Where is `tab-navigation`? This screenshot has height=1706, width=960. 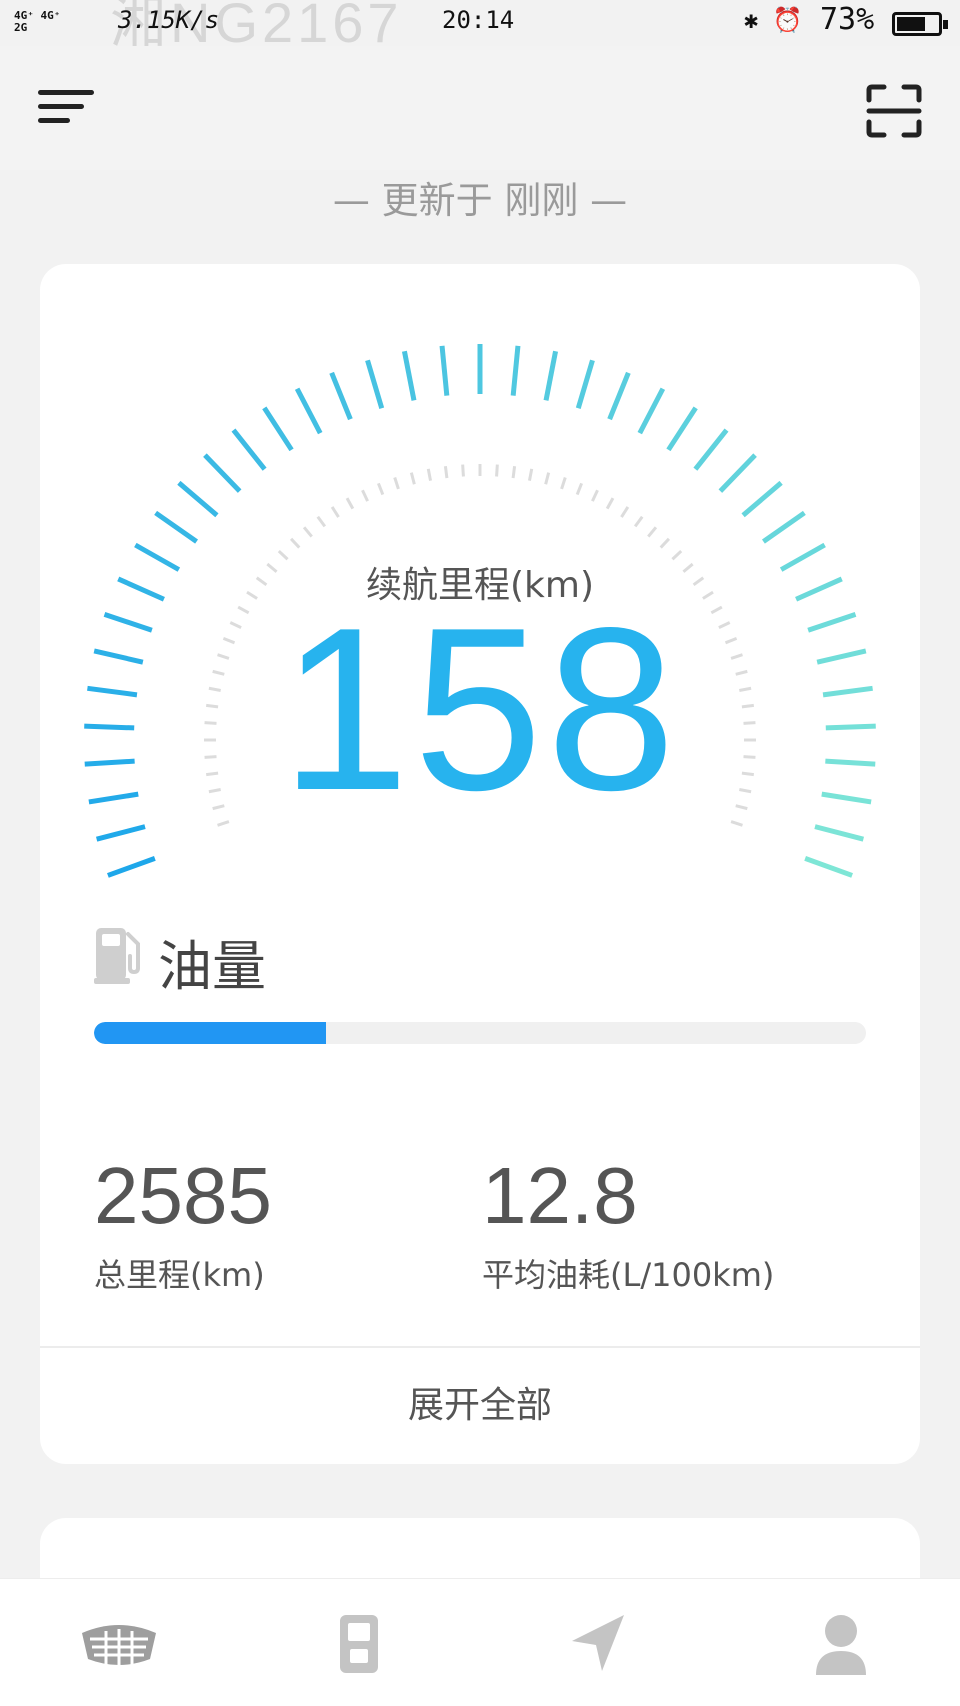 tab-navigation is located at coordinates (599, 1644).